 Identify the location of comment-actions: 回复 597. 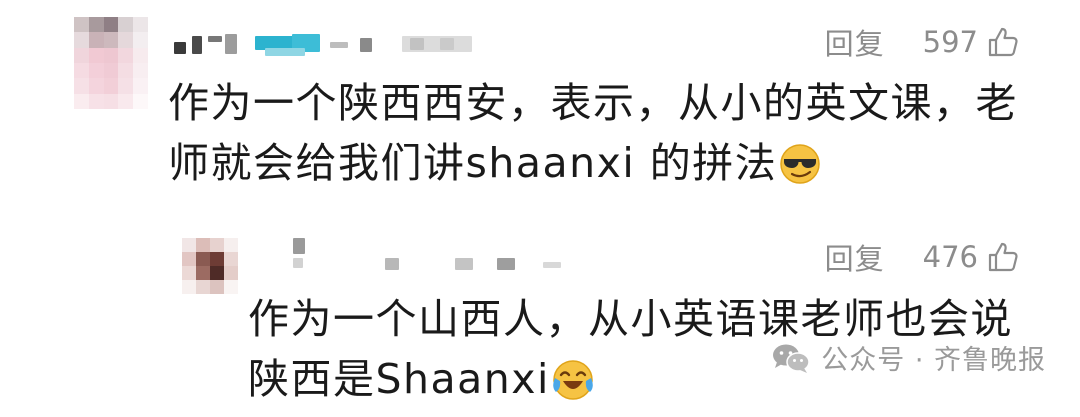
(922, 42).